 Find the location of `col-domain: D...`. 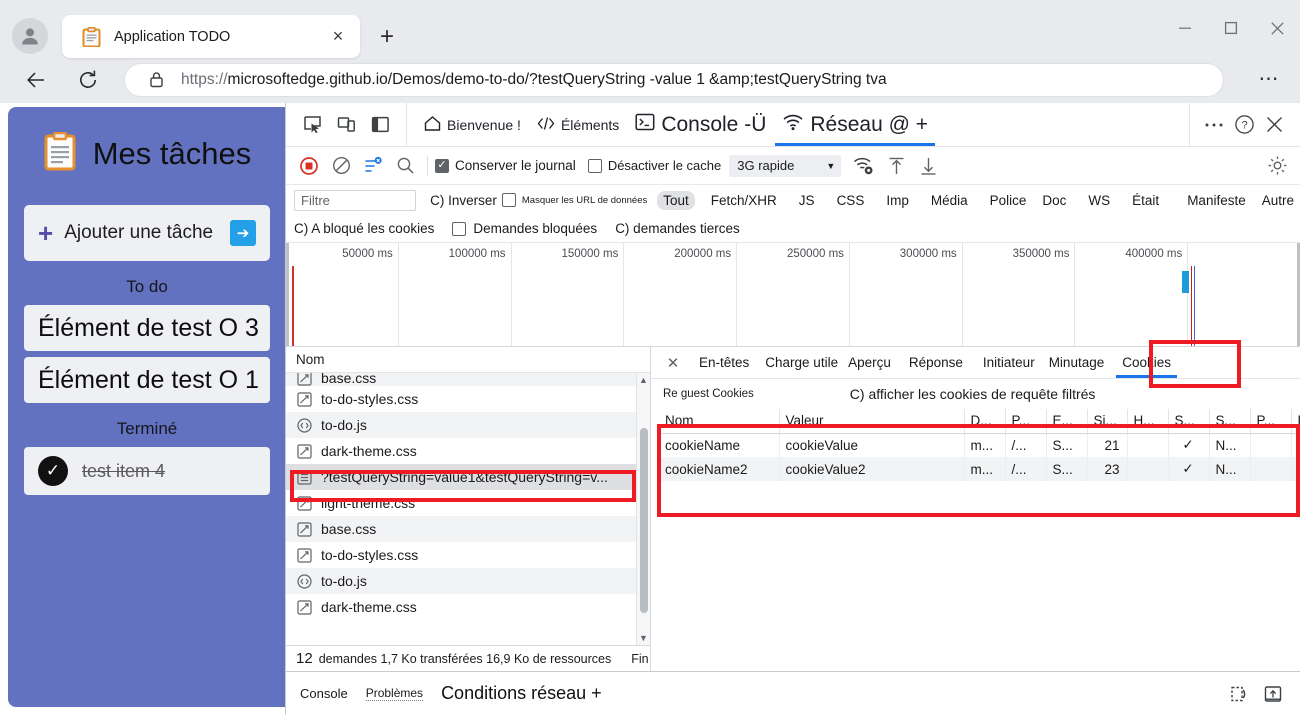

col-domain: D... is located at coordinates (985, 421).